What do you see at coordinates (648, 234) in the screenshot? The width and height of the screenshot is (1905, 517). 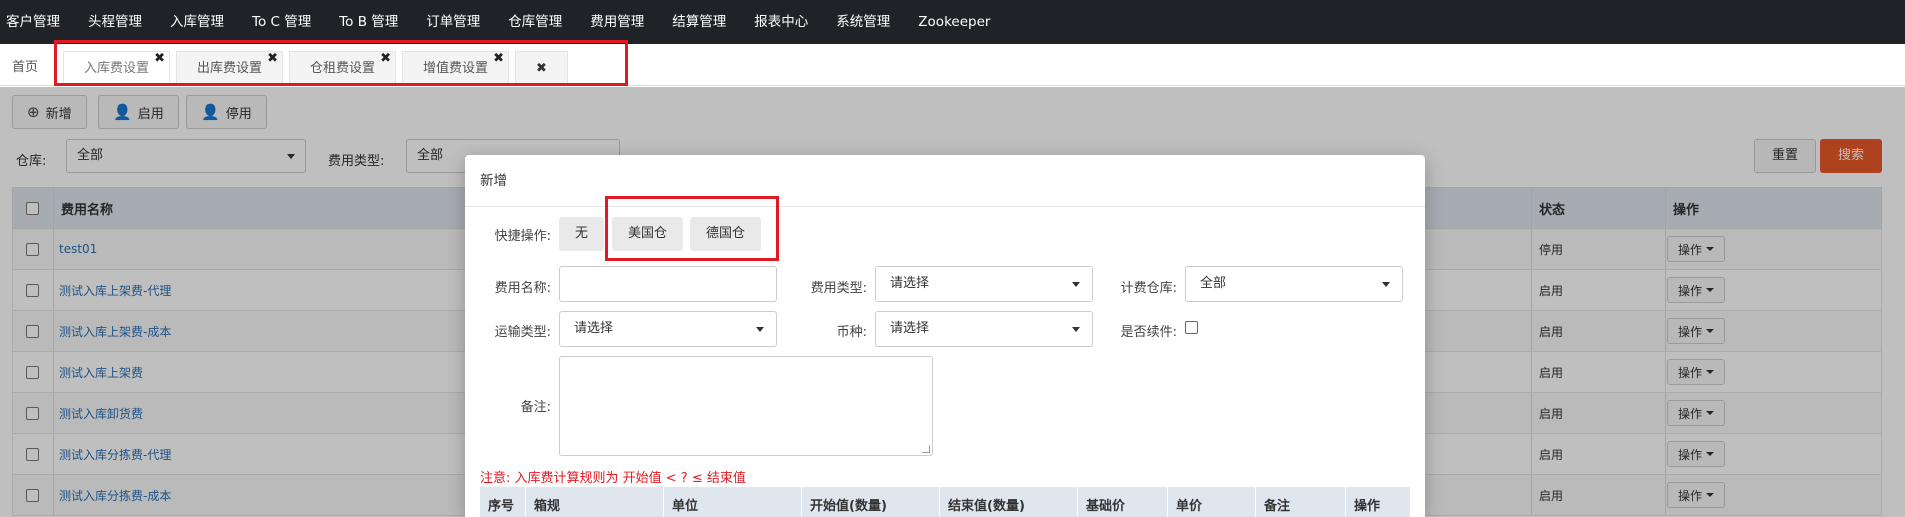 I see `quick-us-warehouse-button: 美国仓` at bounding box center [648, 234].